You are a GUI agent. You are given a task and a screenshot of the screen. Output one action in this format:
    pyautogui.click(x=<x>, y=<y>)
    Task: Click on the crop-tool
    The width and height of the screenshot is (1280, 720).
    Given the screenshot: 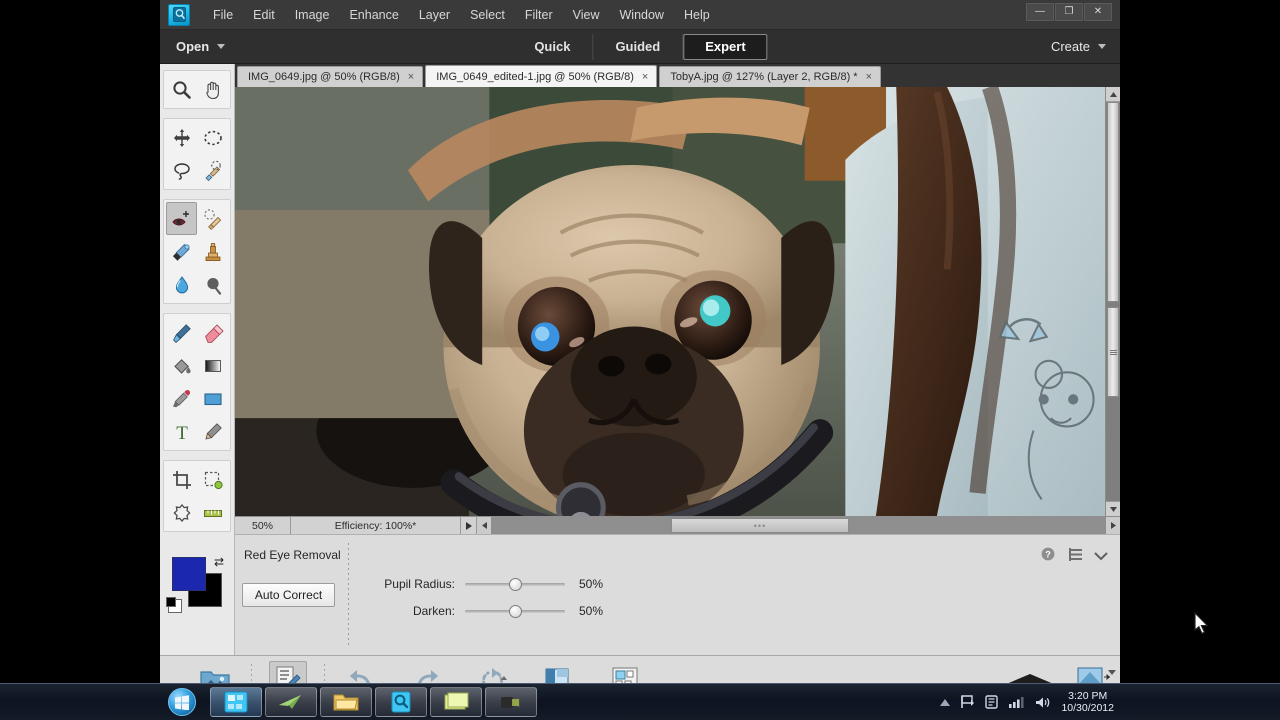 What is the action you would take?
    pyautogui.click(x=181, y=479)
    